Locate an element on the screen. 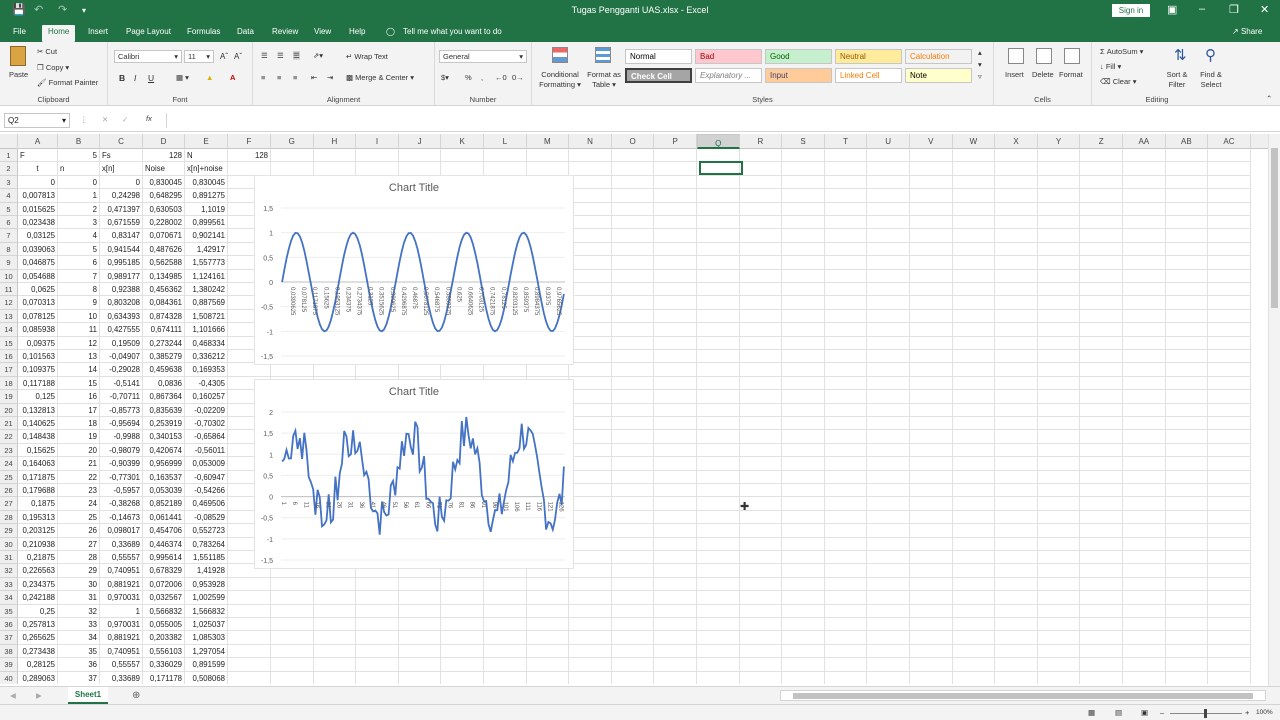  cell: 16 is located at coordinates (79, 397).